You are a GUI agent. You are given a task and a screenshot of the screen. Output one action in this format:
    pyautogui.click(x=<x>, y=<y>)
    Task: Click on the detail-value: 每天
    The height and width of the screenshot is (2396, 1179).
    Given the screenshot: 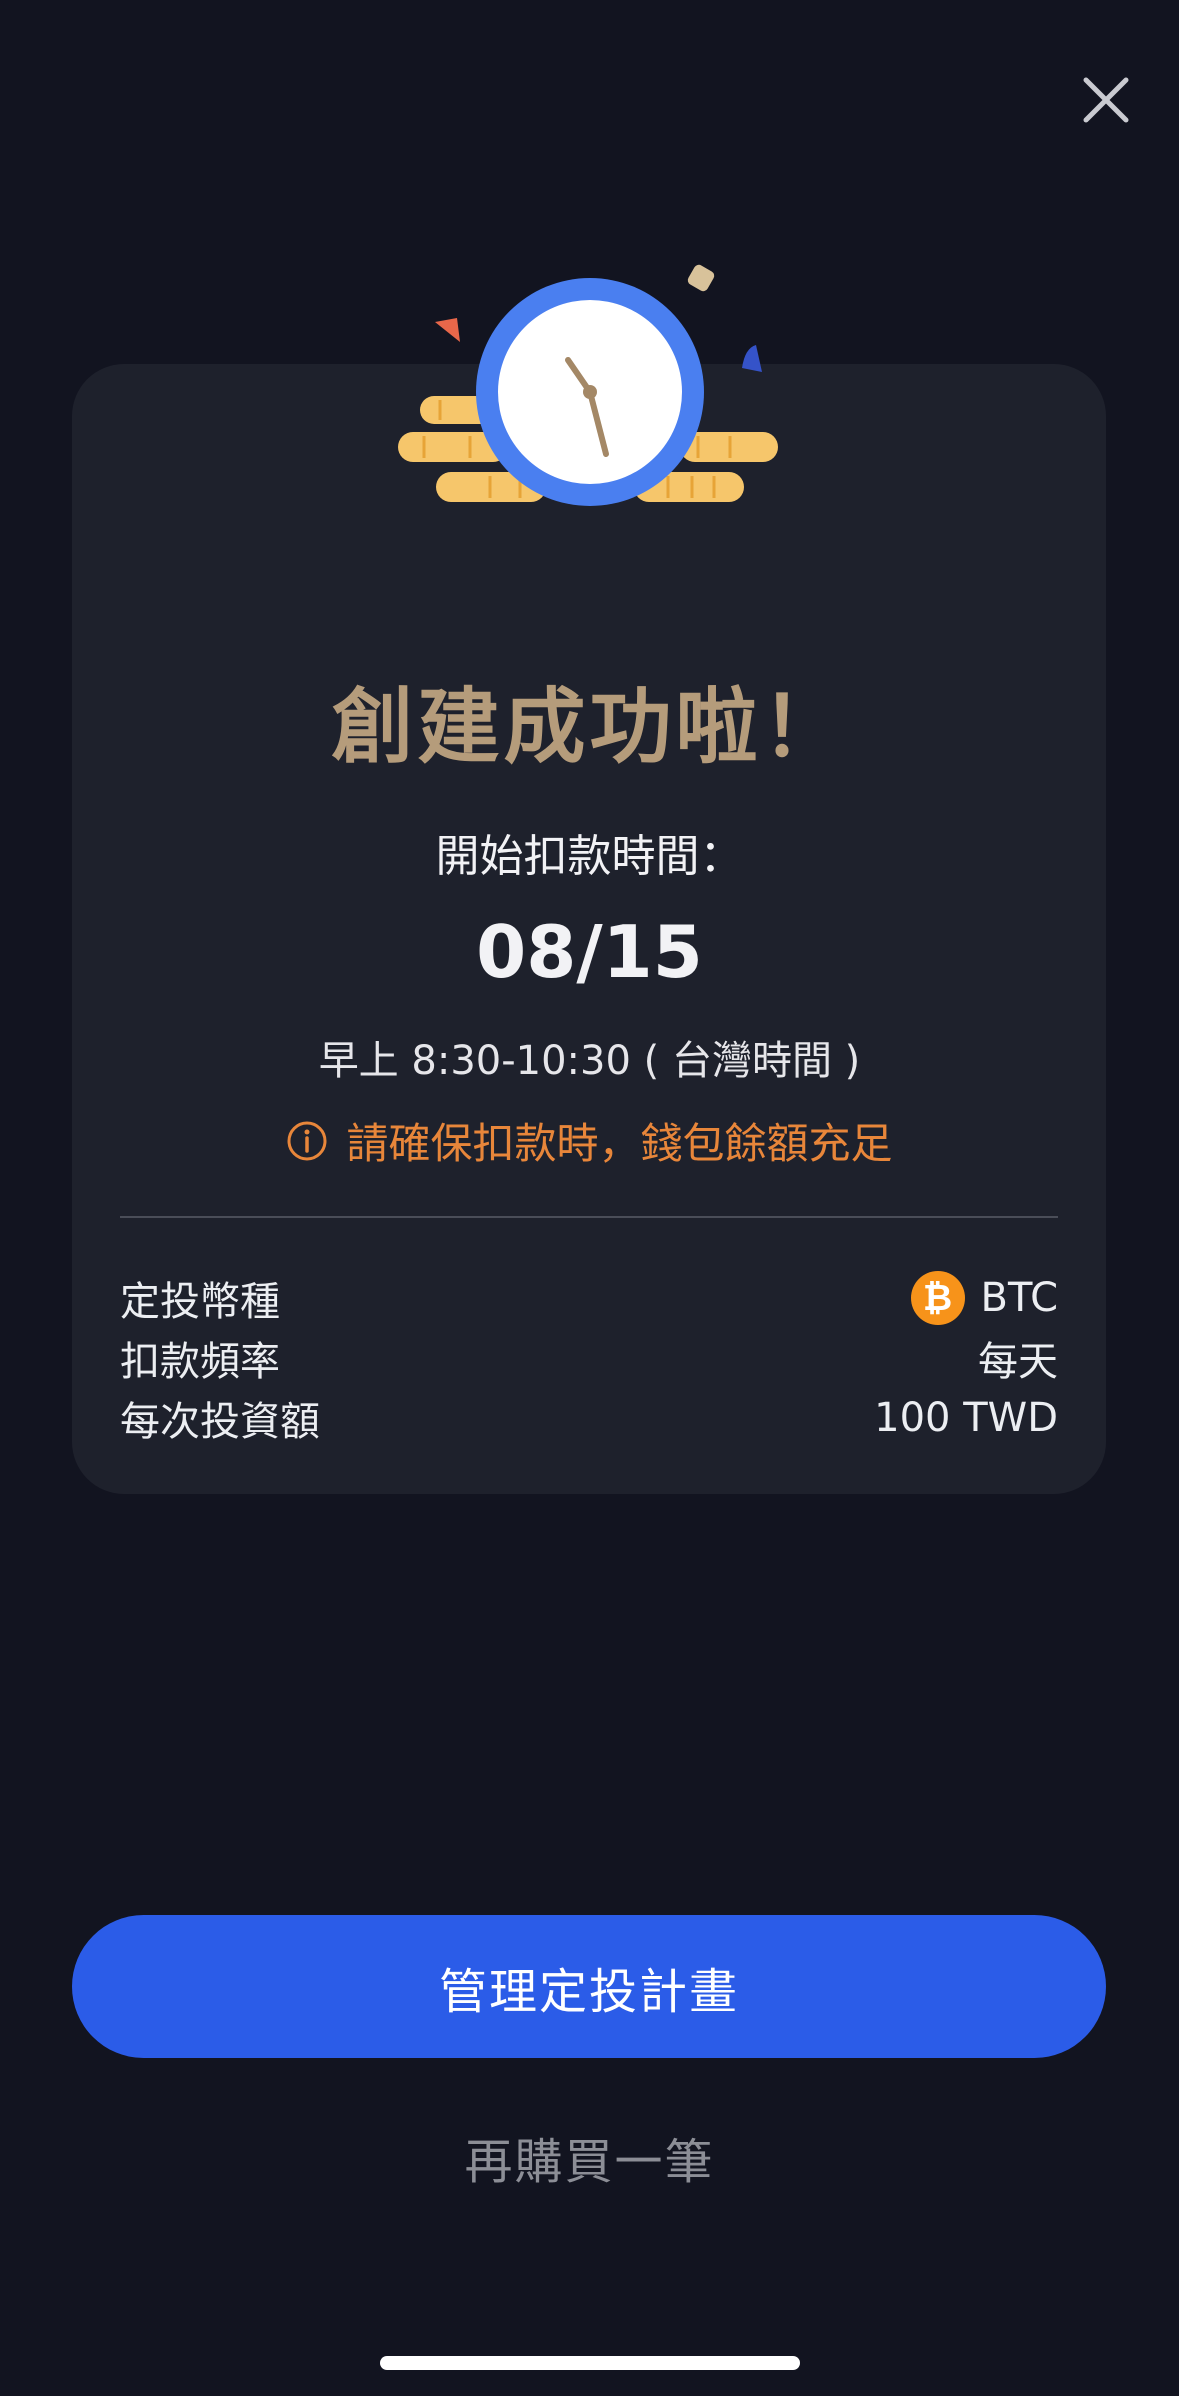 What is the action you would take?
    pyautogui.click(x=1018, y=1362)
    